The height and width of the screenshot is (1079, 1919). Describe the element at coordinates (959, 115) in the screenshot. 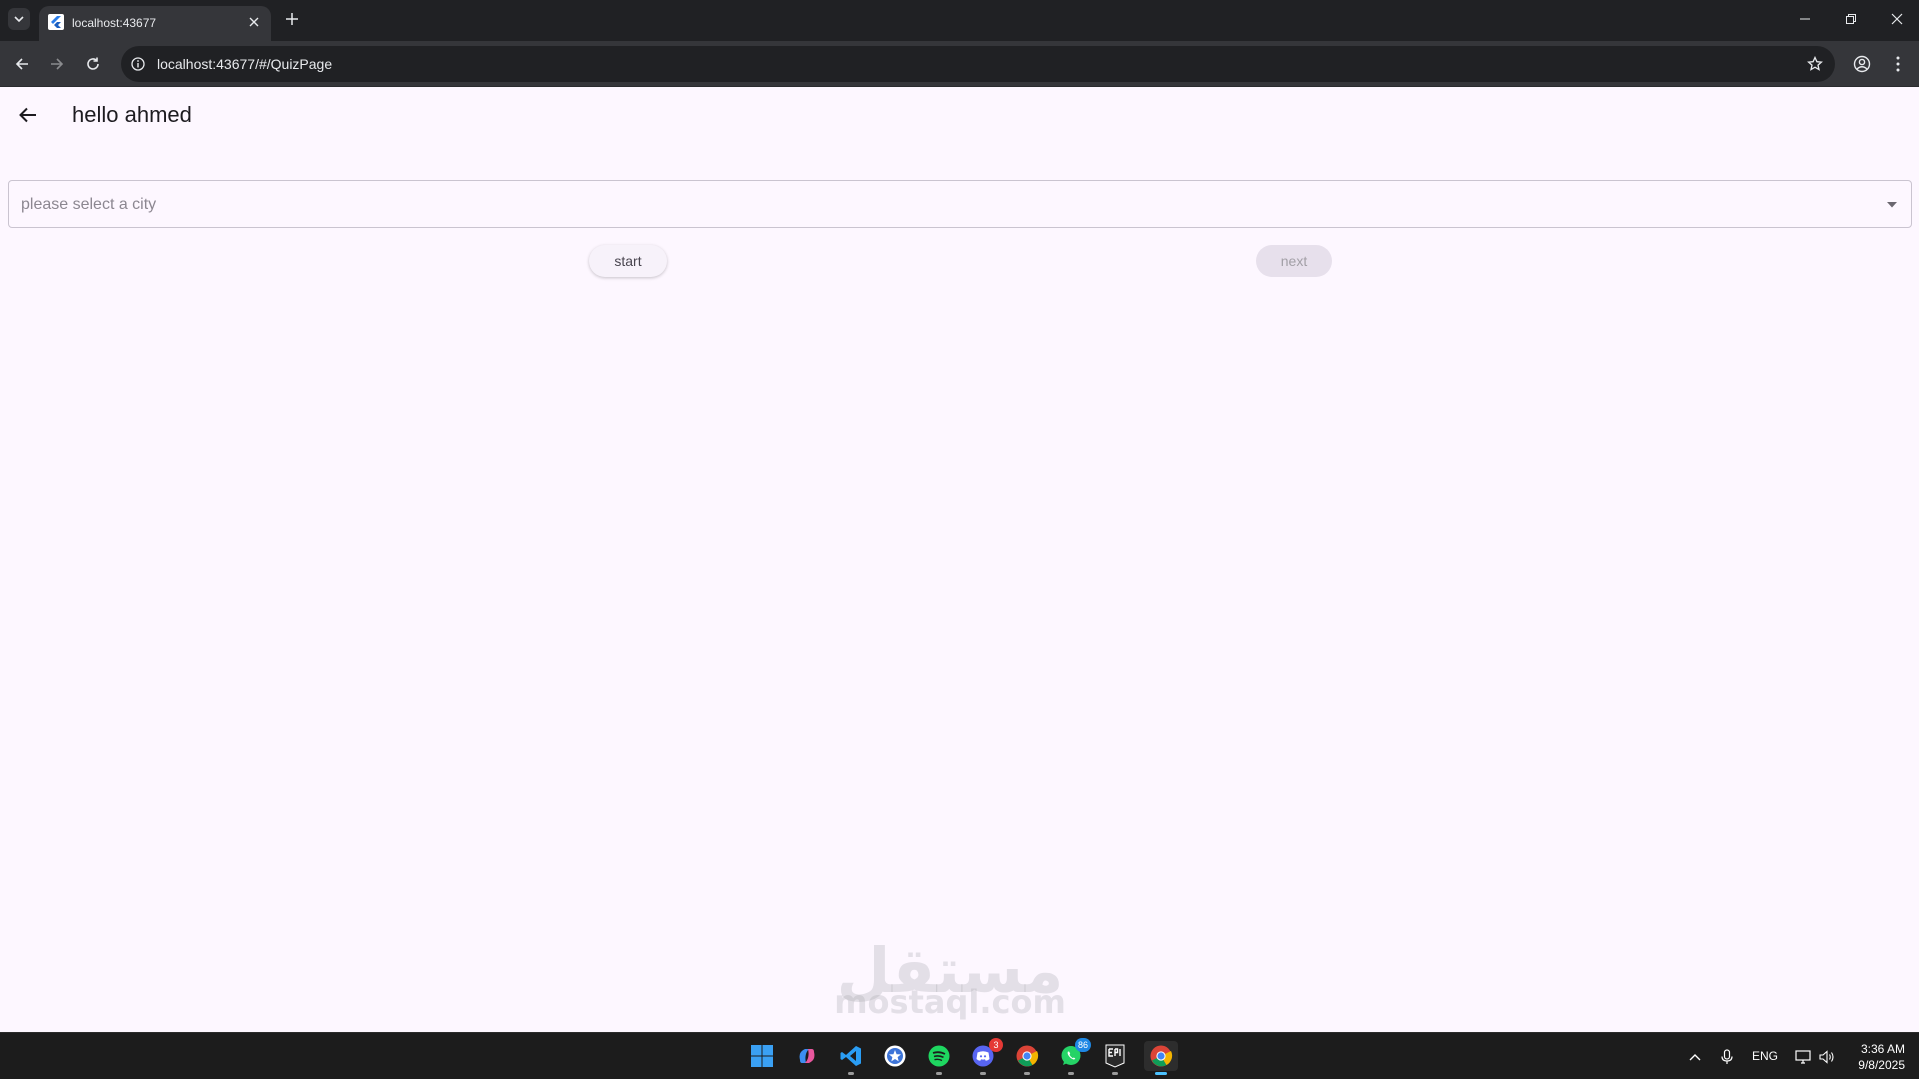

I see `app-bar: hello ahmed` at that location.